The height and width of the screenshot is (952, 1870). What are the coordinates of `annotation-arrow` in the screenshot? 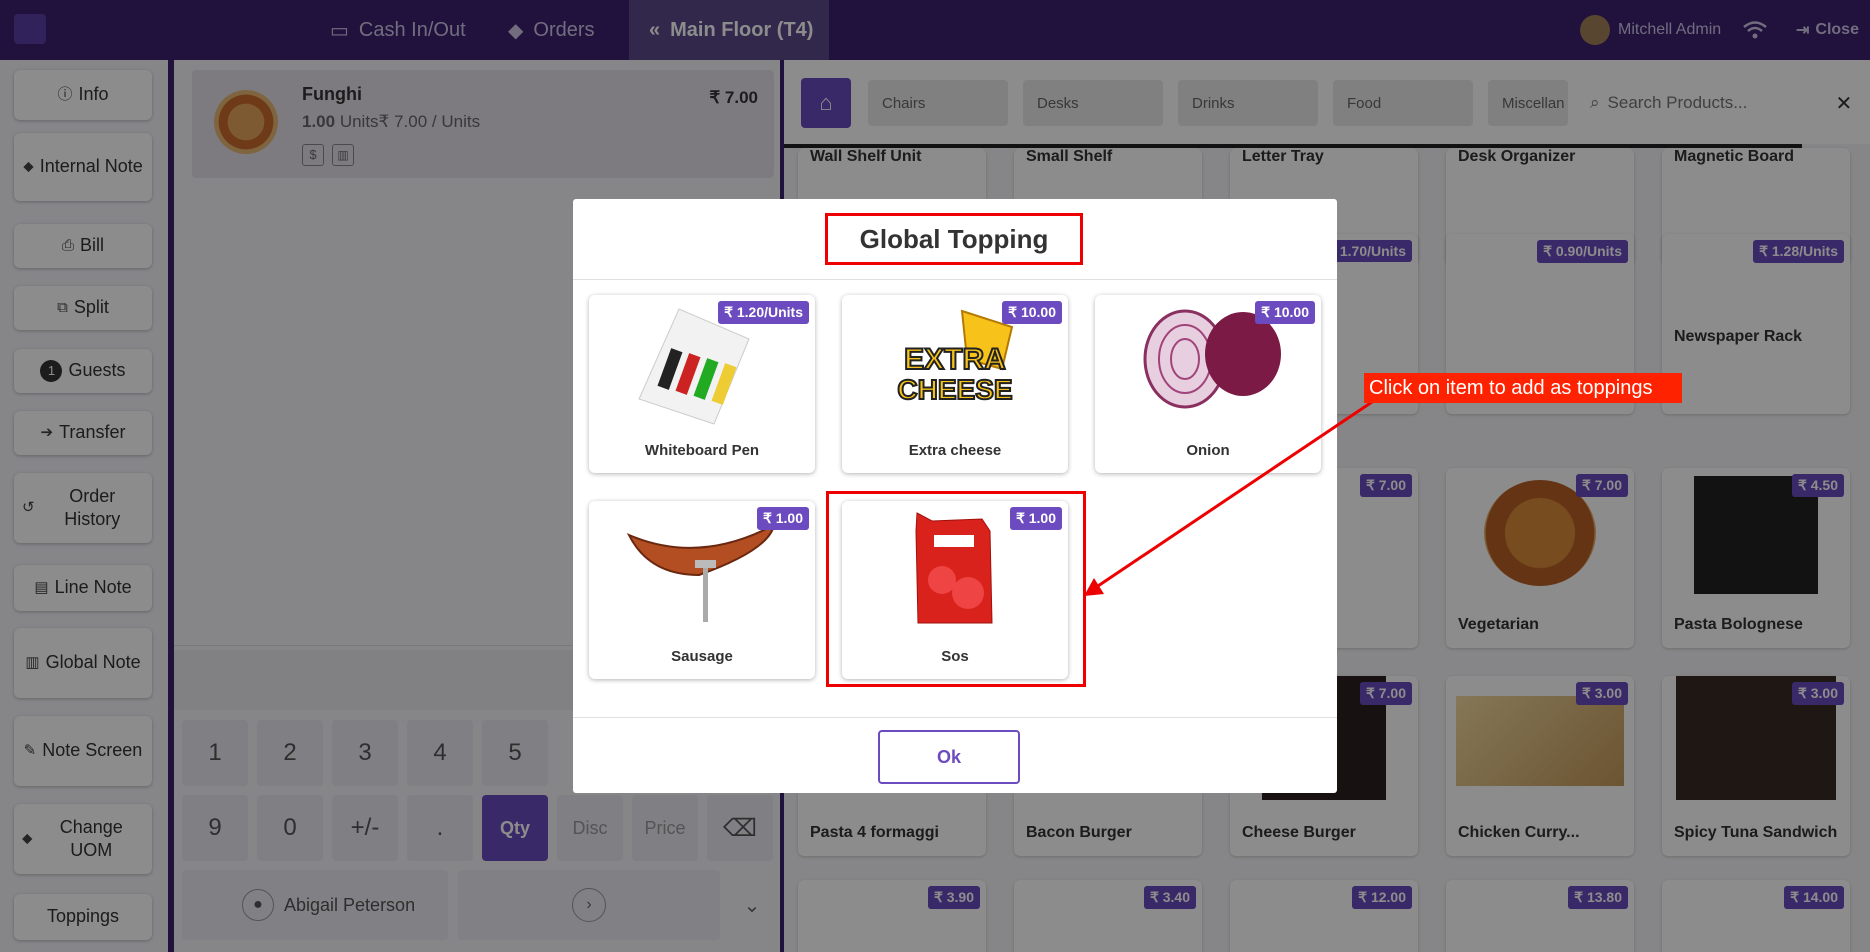 It's located at (1228, 498).